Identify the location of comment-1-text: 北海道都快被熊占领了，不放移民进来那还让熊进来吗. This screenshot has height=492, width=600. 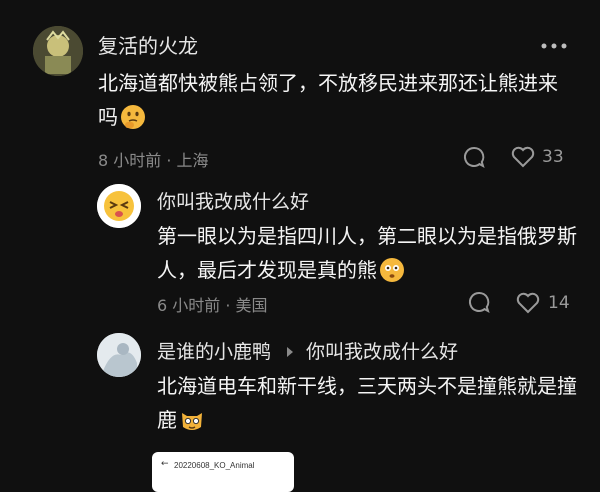
(333, 100).